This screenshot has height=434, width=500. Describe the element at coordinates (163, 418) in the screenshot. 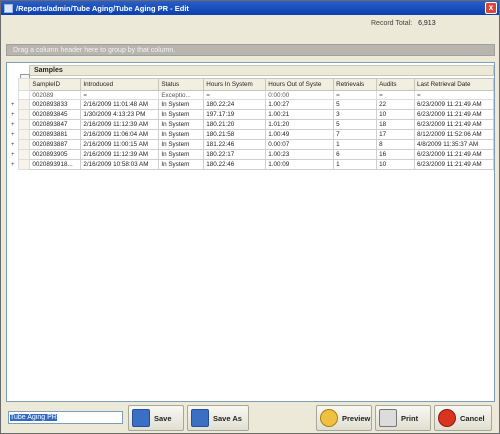

I see `save-label: Save` at that location.